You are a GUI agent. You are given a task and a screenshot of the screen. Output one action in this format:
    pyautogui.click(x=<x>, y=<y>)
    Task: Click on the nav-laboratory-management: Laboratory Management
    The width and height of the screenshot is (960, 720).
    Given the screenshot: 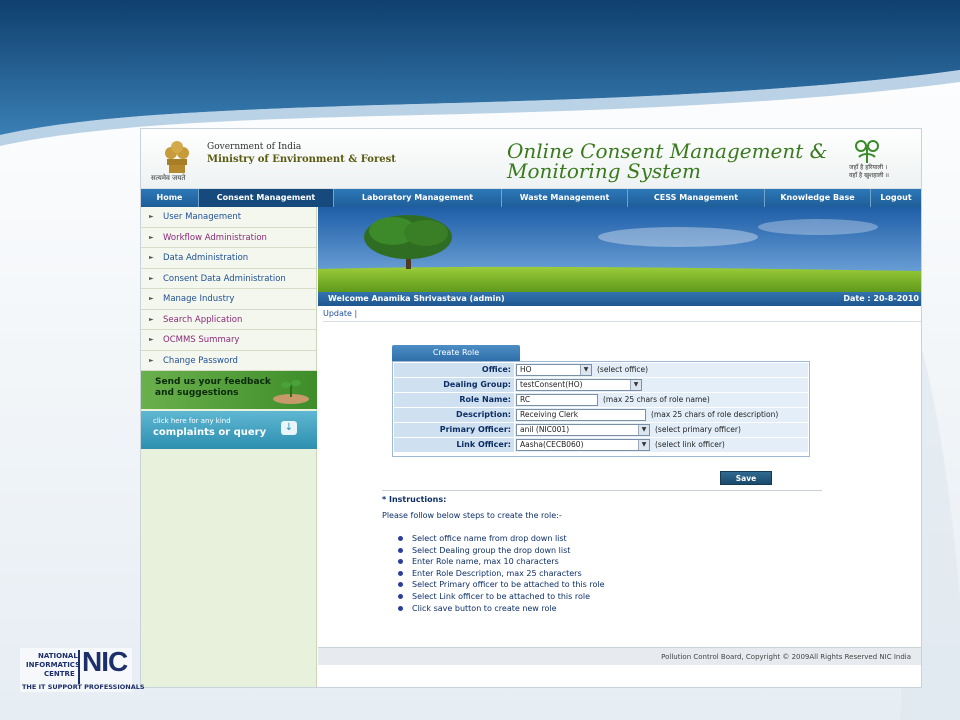 What is the action you would take?
    pyautogui.click(x=418, y=198)
    